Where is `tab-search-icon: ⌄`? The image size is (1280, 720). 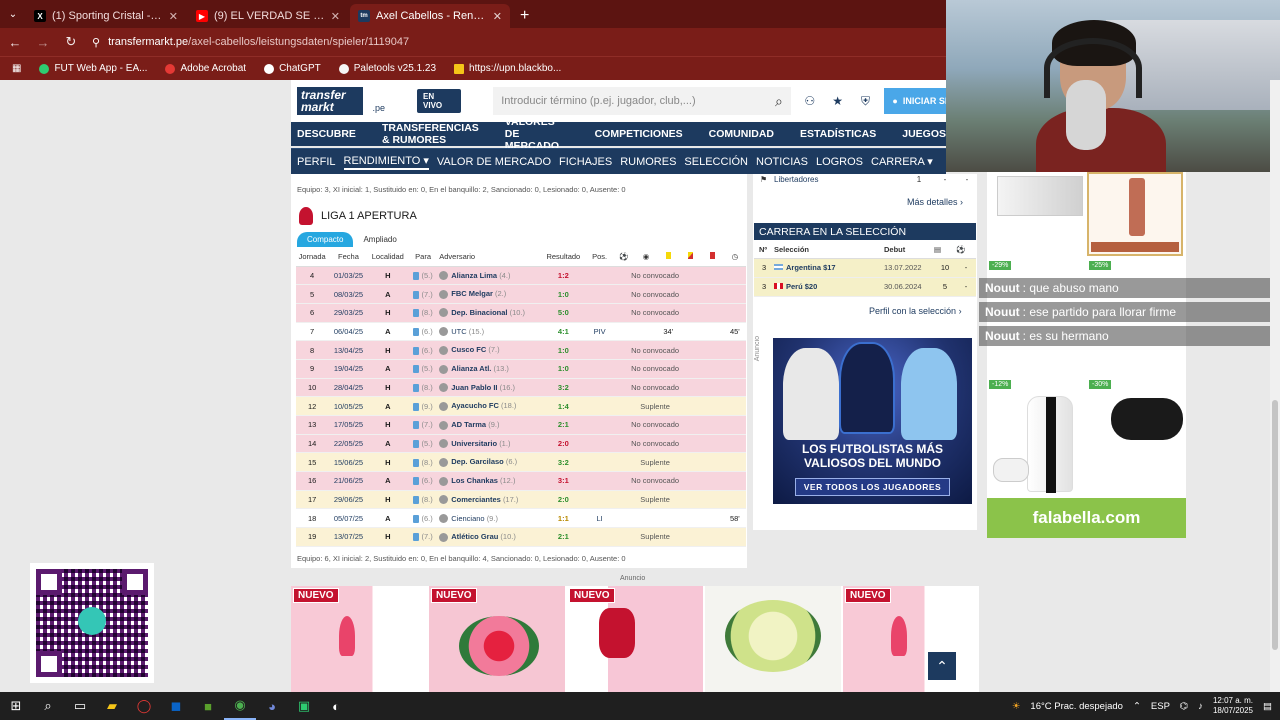
tab-search-icon: ⌄ is located at coordinates (13, 14).